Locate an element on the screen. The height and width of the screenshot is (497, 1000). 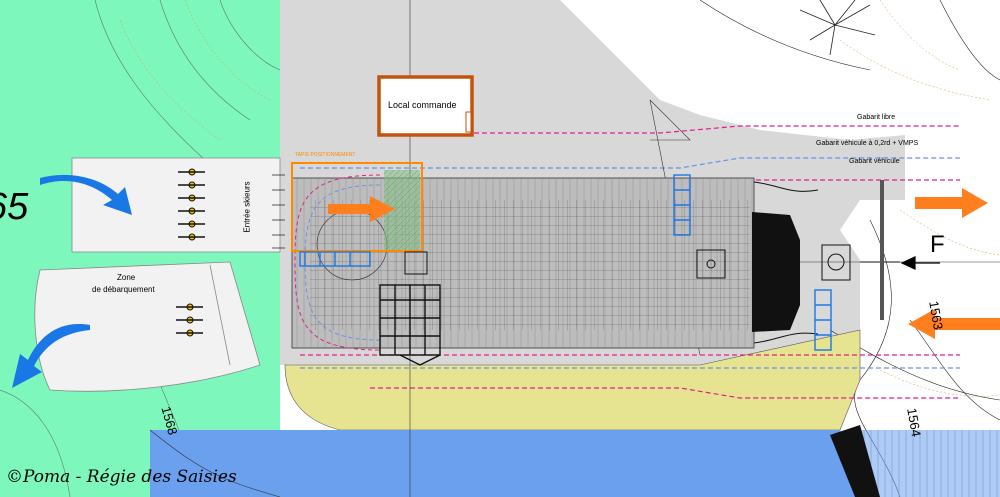
entree-skieurs-label: Entrée skieurs is located at coordinates (247, 207).